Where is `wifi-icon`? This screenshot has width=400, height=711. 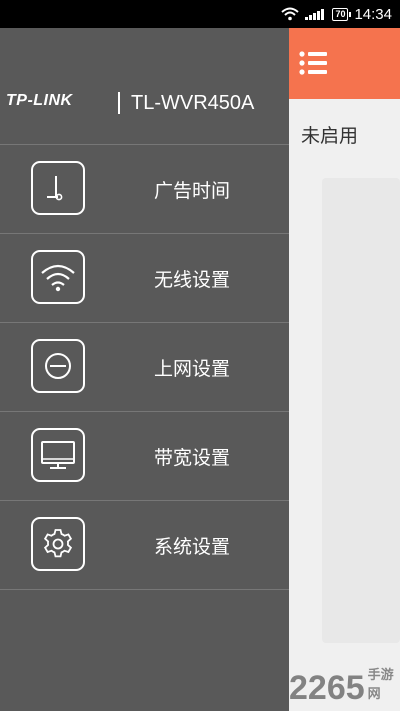 wifi-icon is located at coordinates (58, 277).